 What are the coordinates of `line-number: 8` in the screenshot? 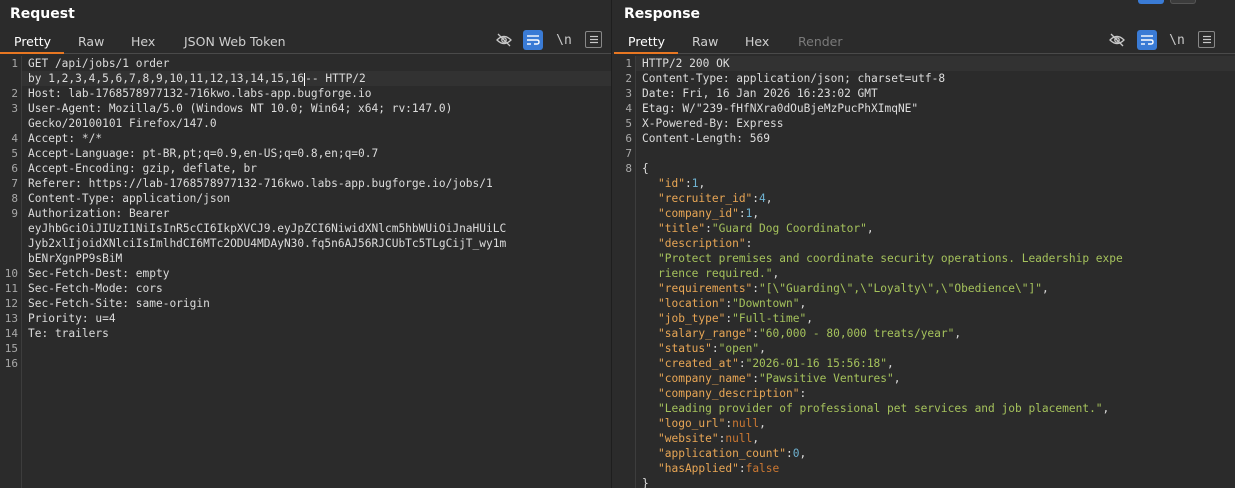 It's located at (14, 198).